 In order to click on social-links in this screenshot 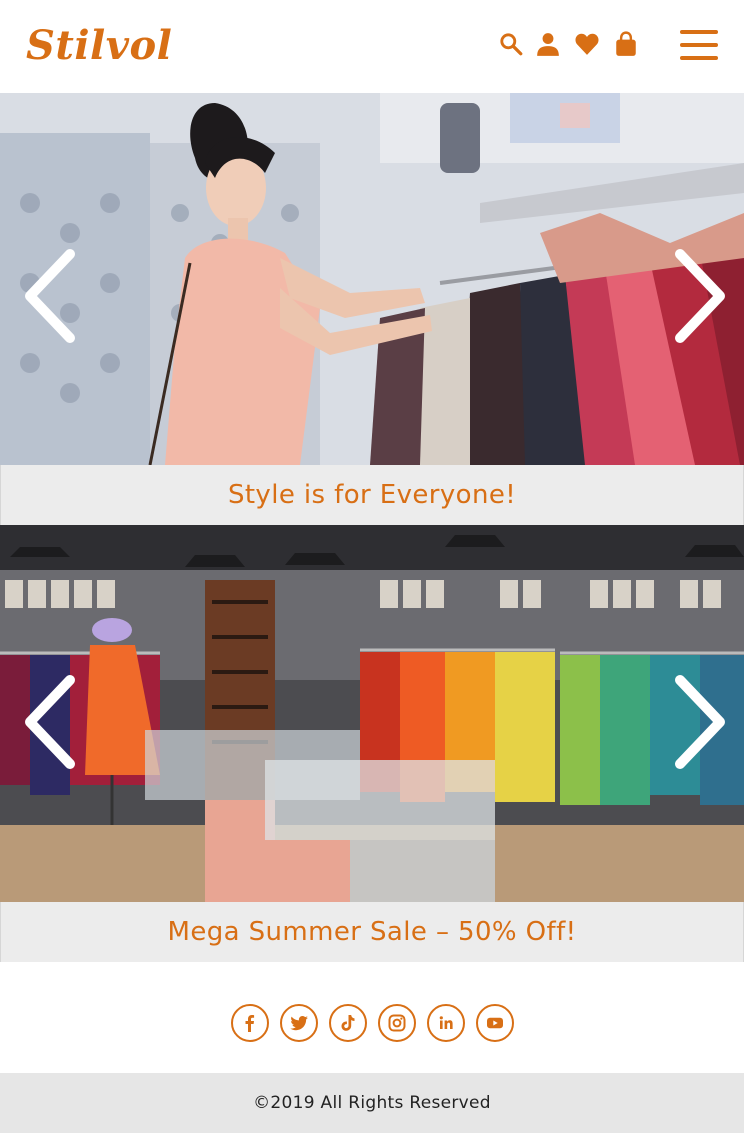, I will do `click(372, 1026)`.